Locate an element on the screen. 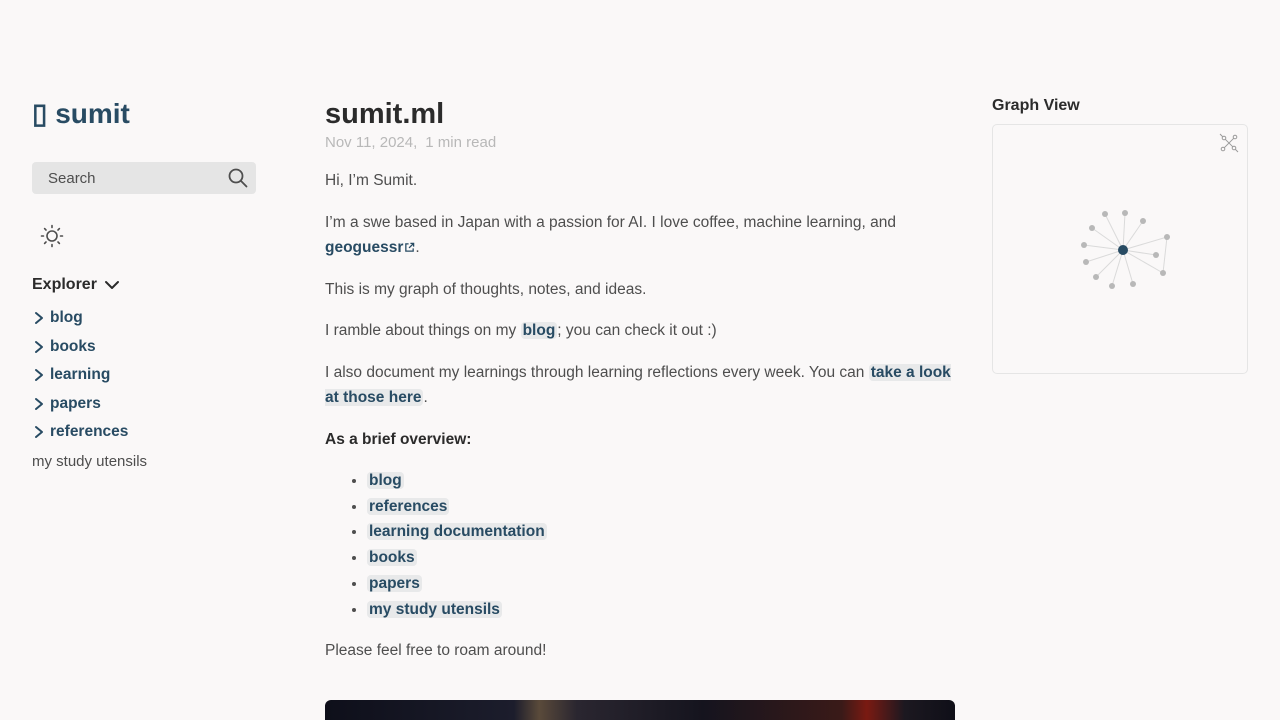 The width and height of the screenshot is (1280, 720). paragraph-closing: Please feel free to roam around! is located at coordinates (436, 651).